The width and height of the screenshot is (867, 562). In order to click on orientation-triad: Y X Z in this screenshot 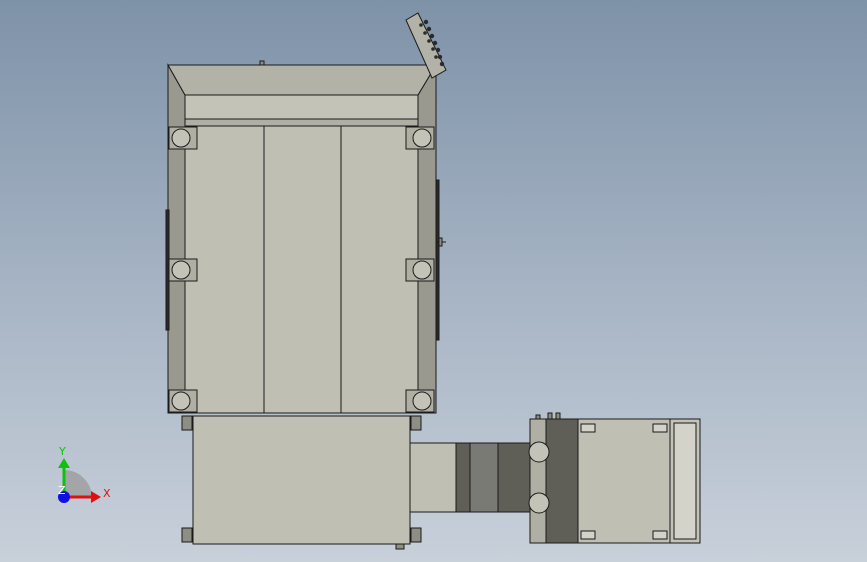, I will do `click(84, 474)`.